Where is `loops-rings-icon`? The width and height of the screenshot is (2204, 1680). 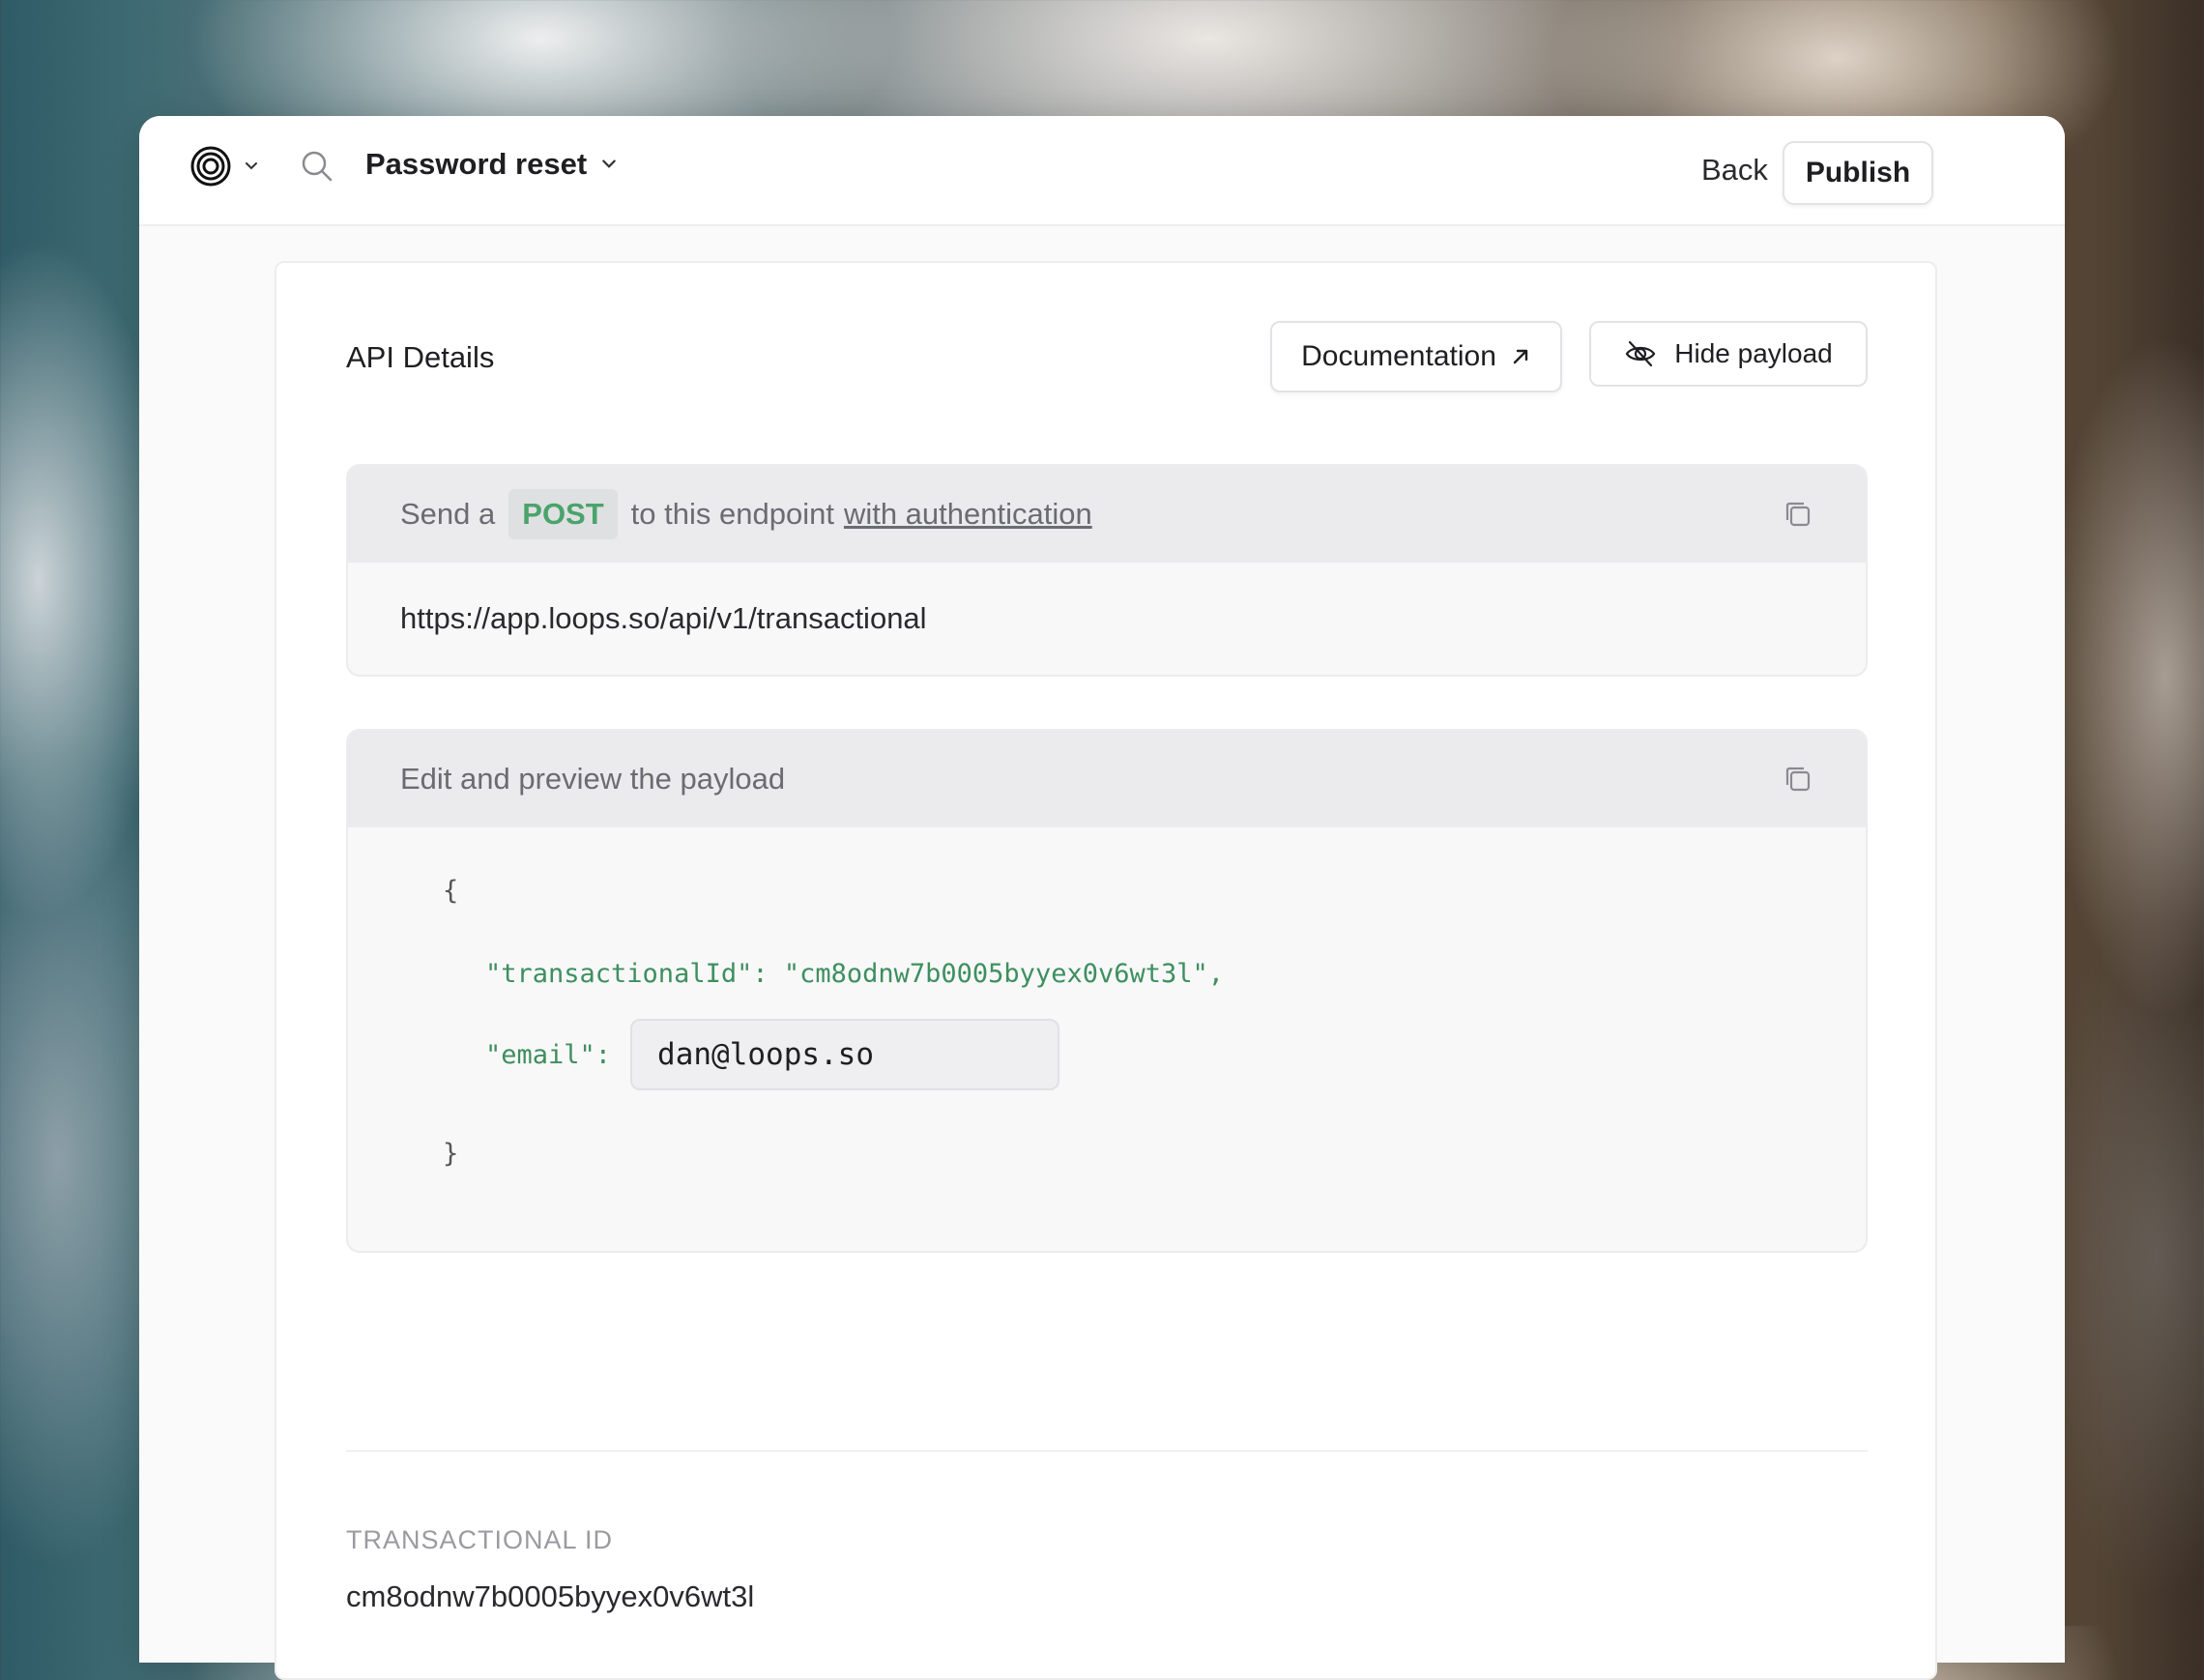 loops-rings-icon is located at coordinates (210, 167).